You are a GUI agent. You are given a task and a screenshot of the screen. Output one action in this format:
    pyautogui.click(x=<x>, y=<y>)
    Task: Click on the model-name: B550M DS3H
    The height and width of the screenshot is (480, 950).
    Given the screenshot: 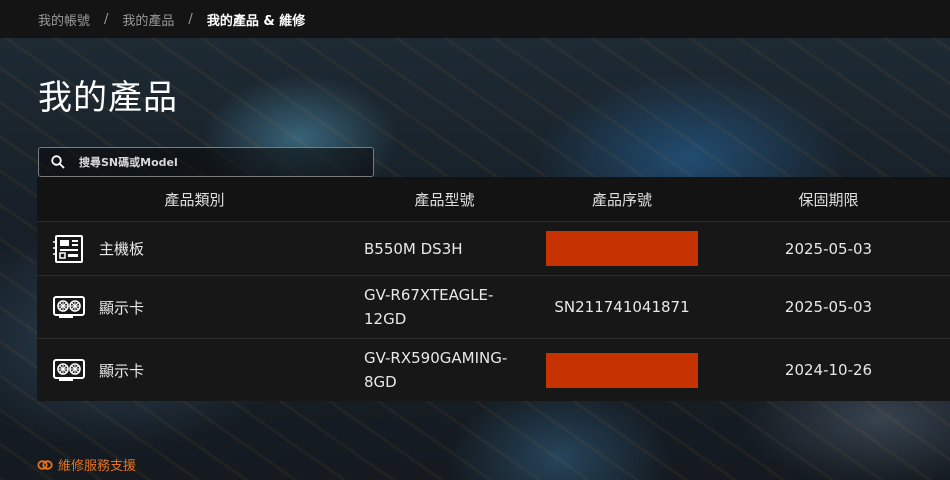 What is the action you would take?
    pyautogui.click(x=413, y=248)
    